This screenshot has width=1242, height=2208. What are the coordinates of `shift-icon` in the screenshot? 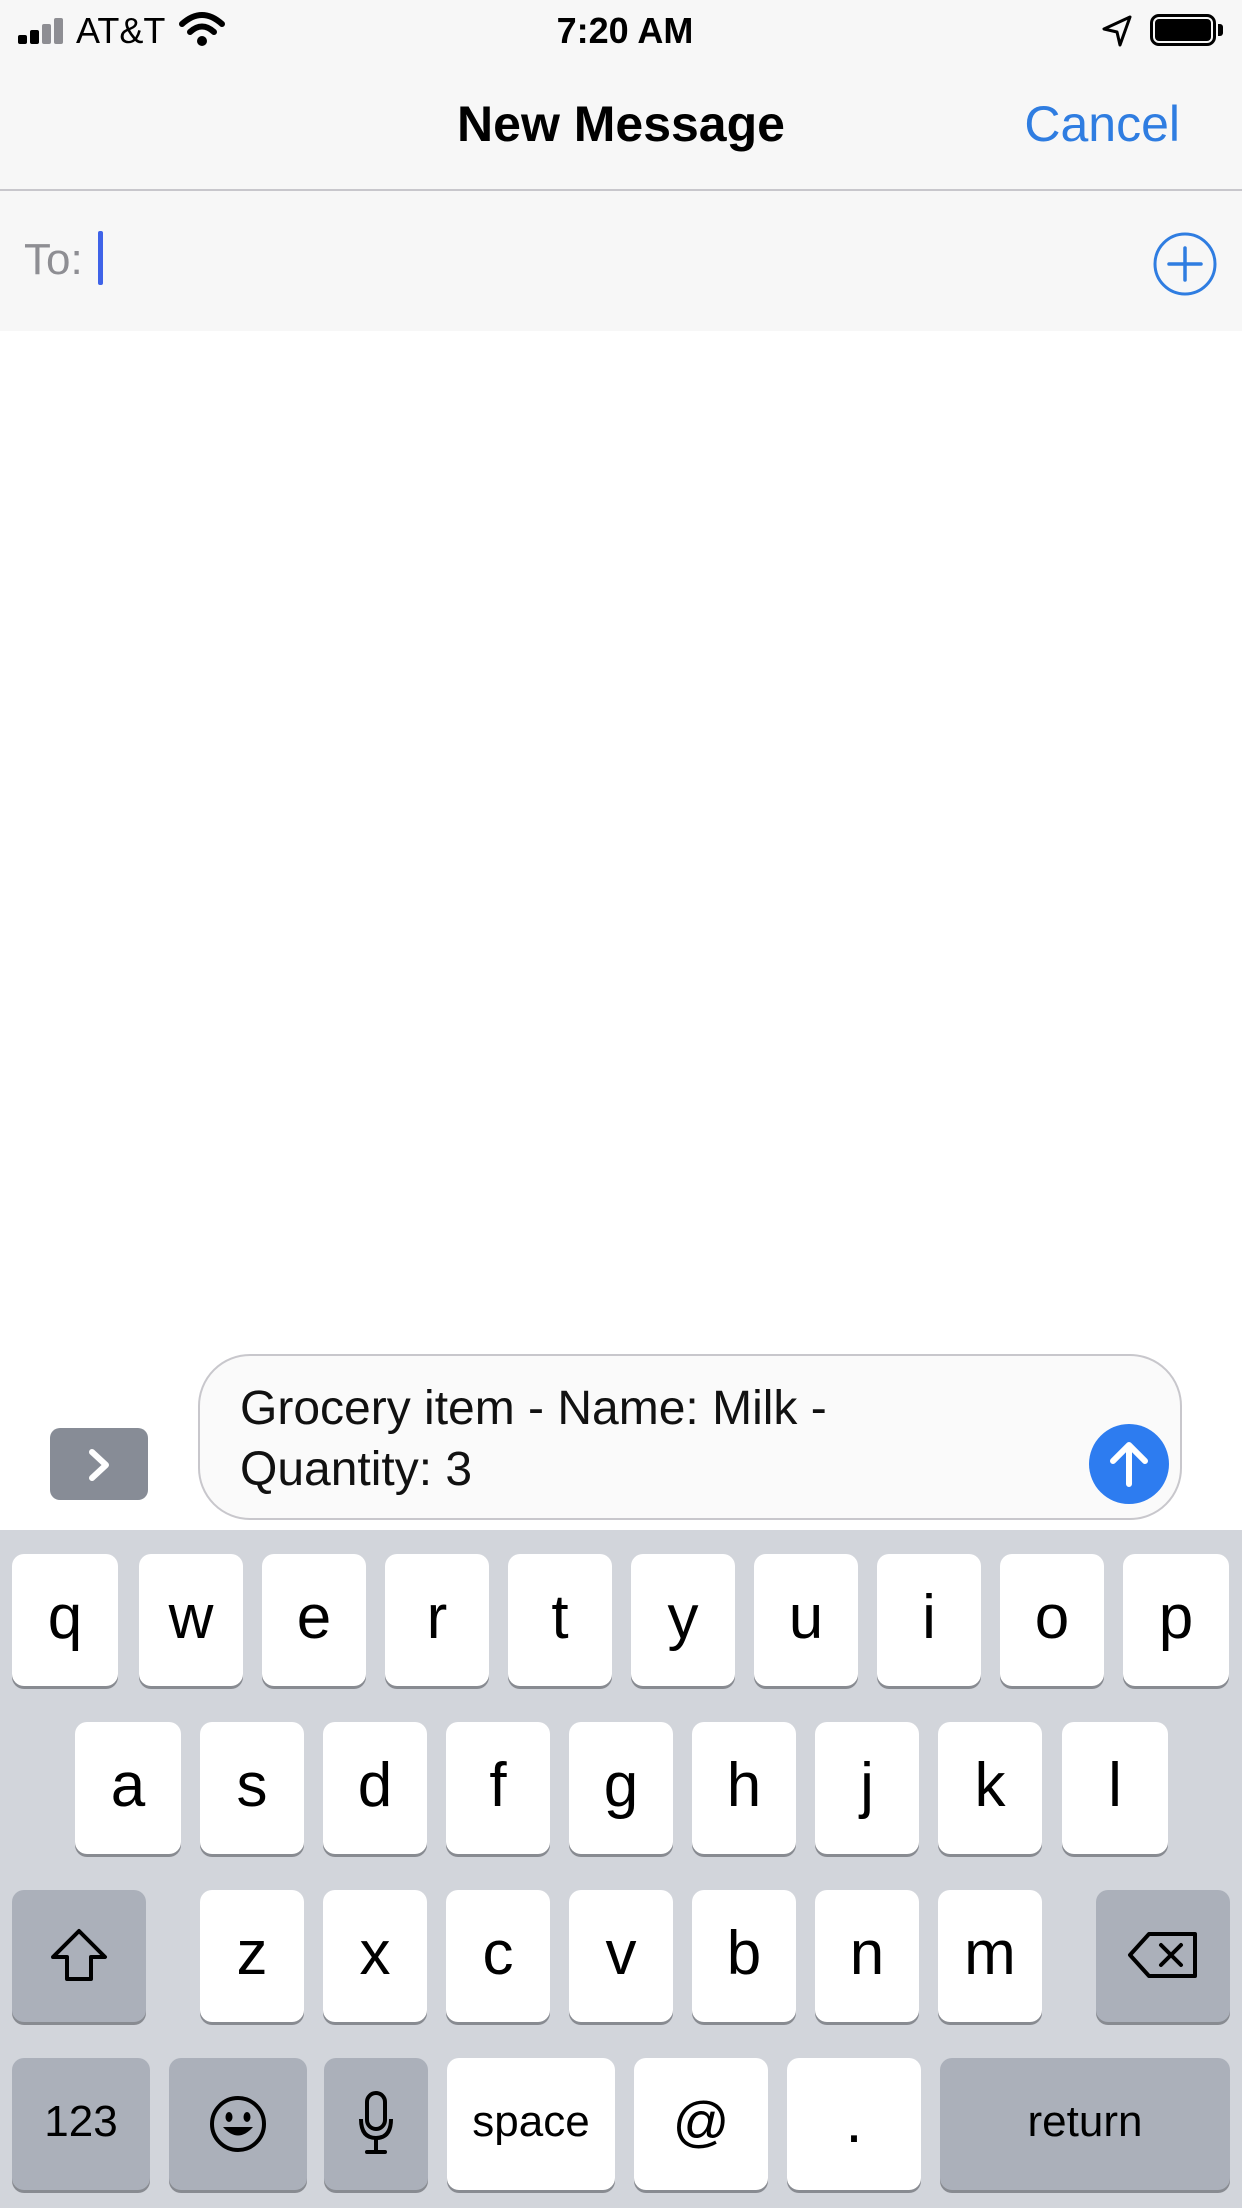 It's located at (79, 1955).